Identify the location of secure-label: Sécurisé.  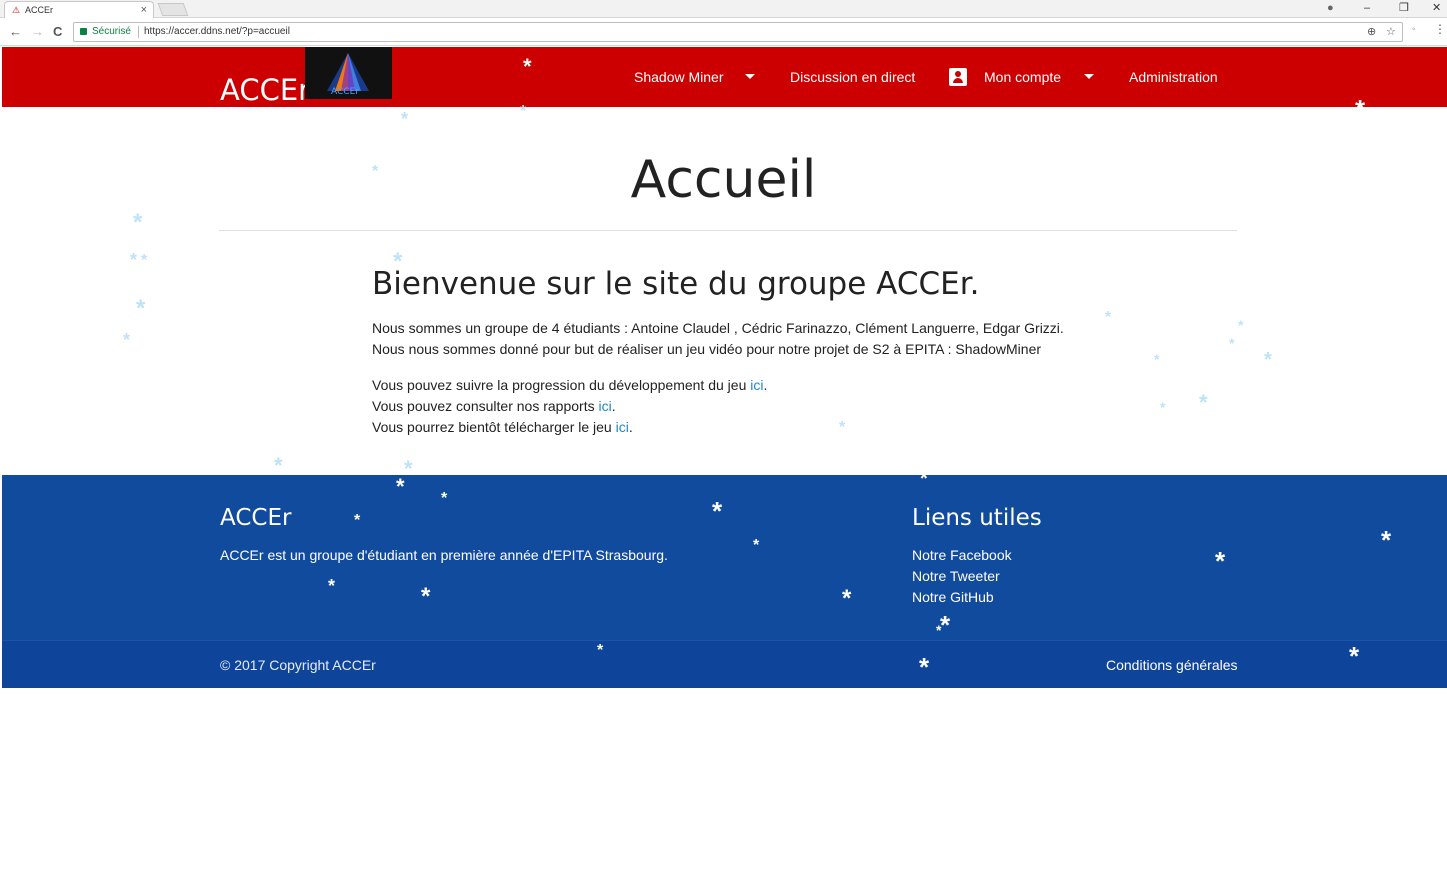
(111, 31).